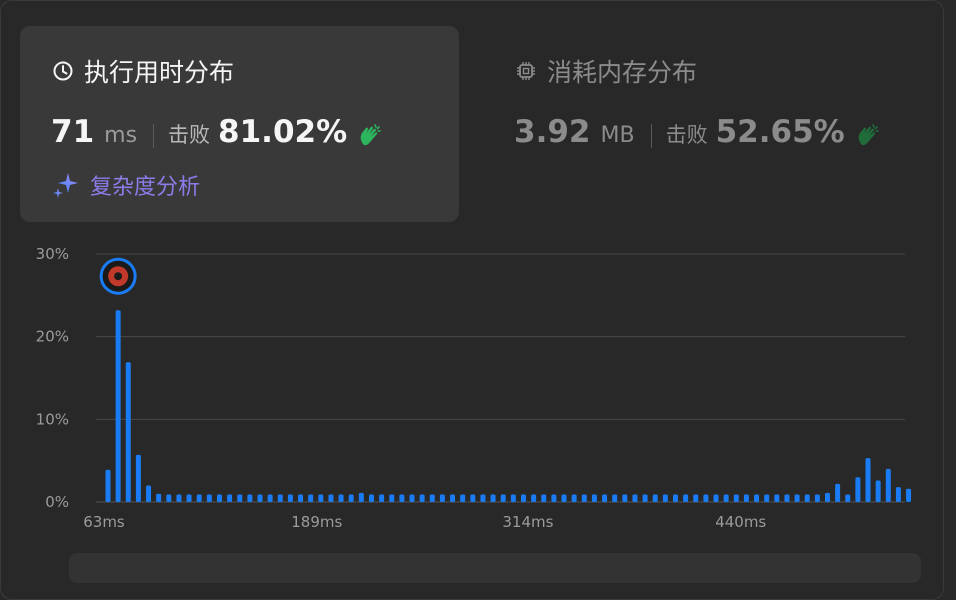 This screenshot has height=600, width=956. What do you see at coordinates (126, 185) in the screenshot?
I see `complexity-analysis-link: 复杂度分析` at bounding box center [126, 185].